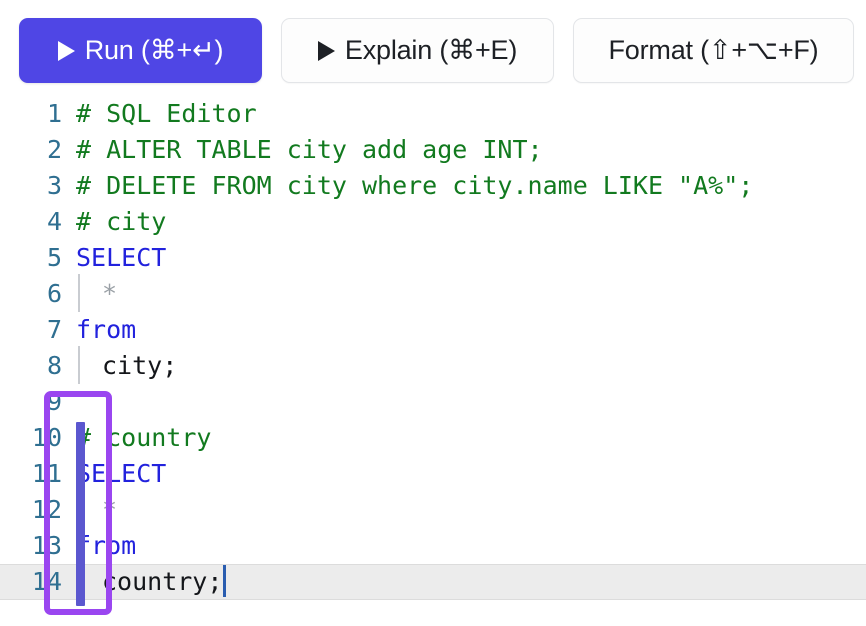 This screenshot has width=866, height=626. What do you see at coordinates (225, 581) in the screenshot?
I see `text-cursor` at bounding box center [225, 581].